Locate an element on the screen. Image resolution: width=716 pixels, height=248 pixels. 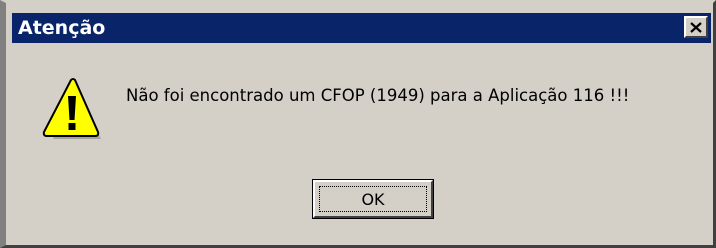
close-icon is located at coordinates (696, 27).